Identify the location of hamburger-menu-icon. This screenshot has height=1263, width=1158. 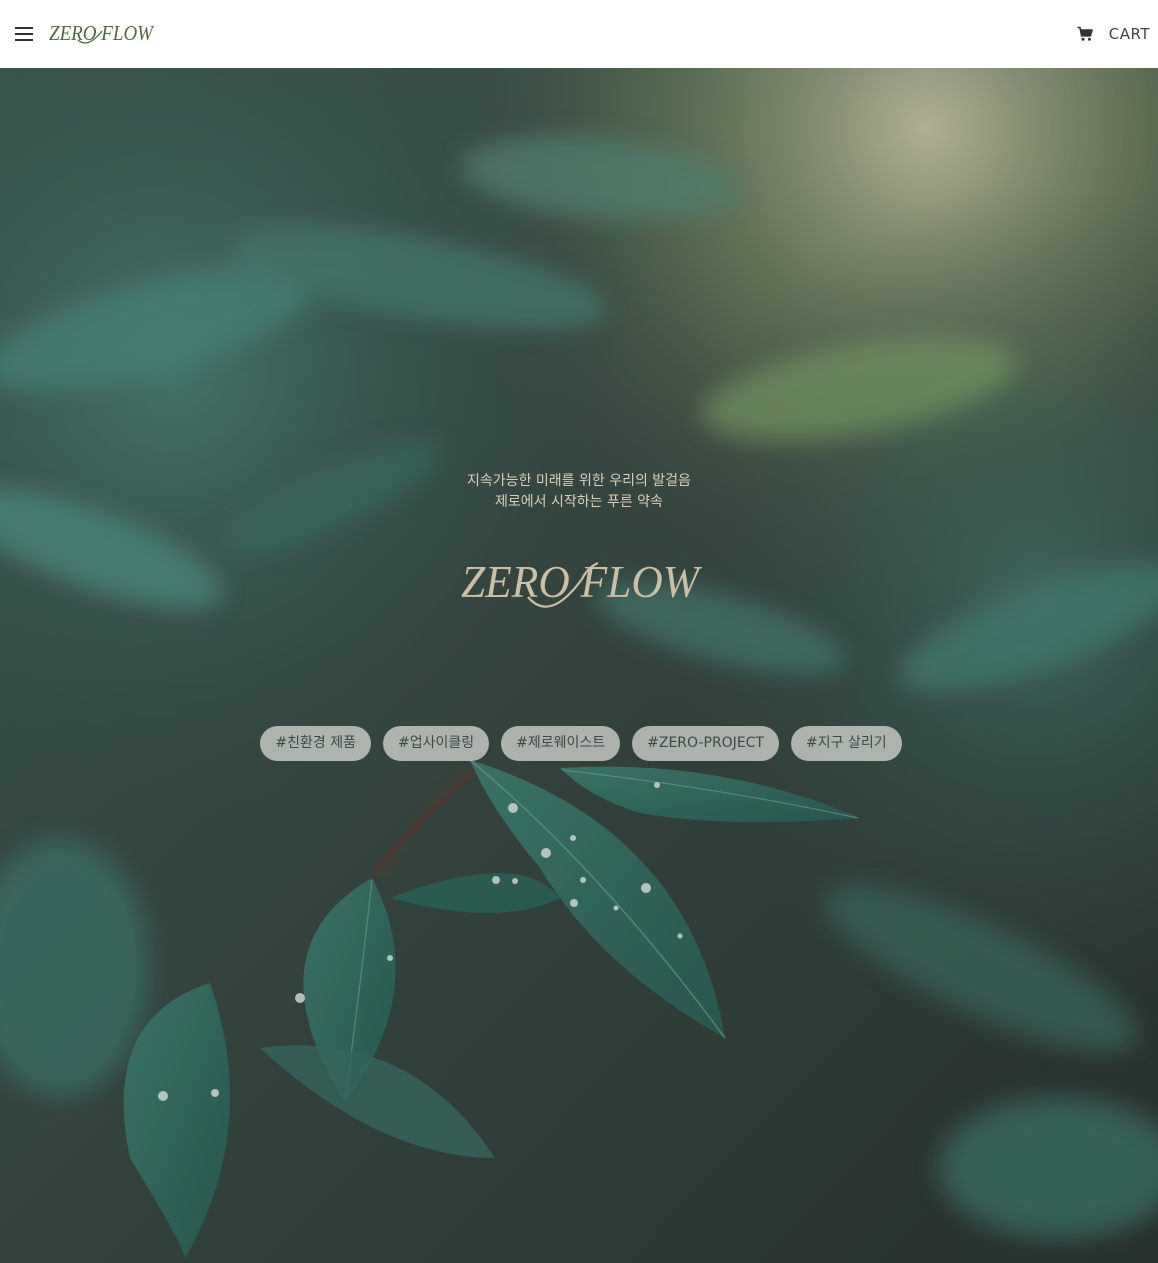
(24, 34).